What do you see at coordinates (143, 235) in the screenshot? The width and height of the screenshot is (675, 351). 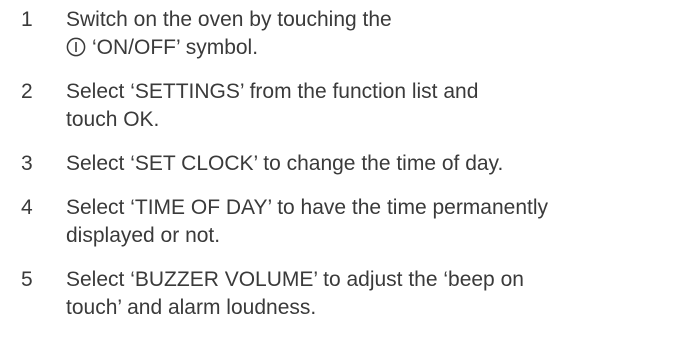 I see `step-line: displayed or not.` at bounding box center [143, 235].